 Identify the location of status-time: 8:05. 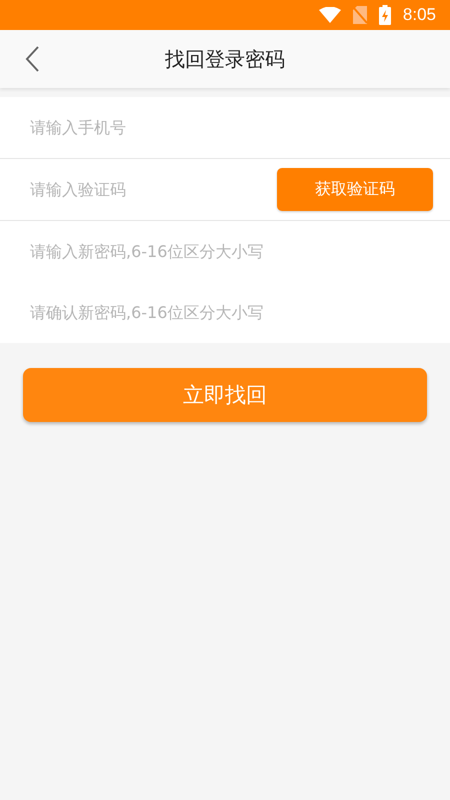
(419, 15).